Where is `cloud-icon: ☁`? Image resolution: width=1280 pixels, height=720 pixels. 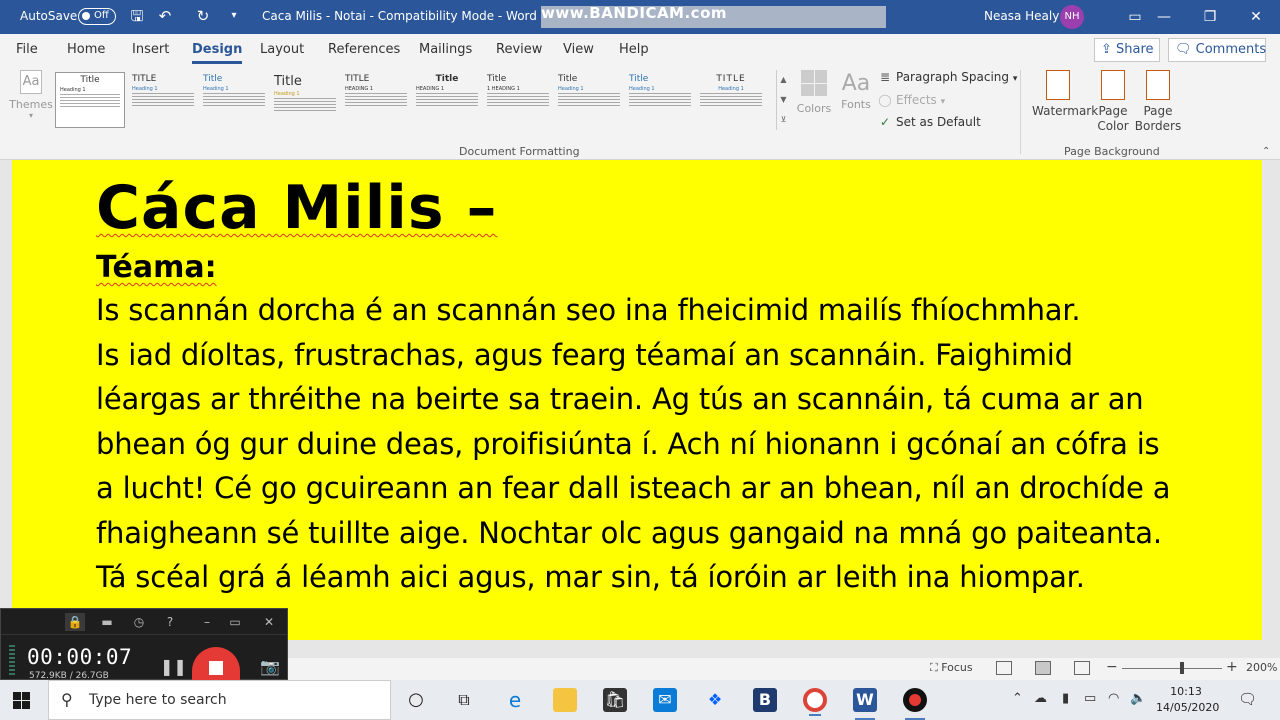
cloud-icon: ☁ is located at coordinates (1040, 698).